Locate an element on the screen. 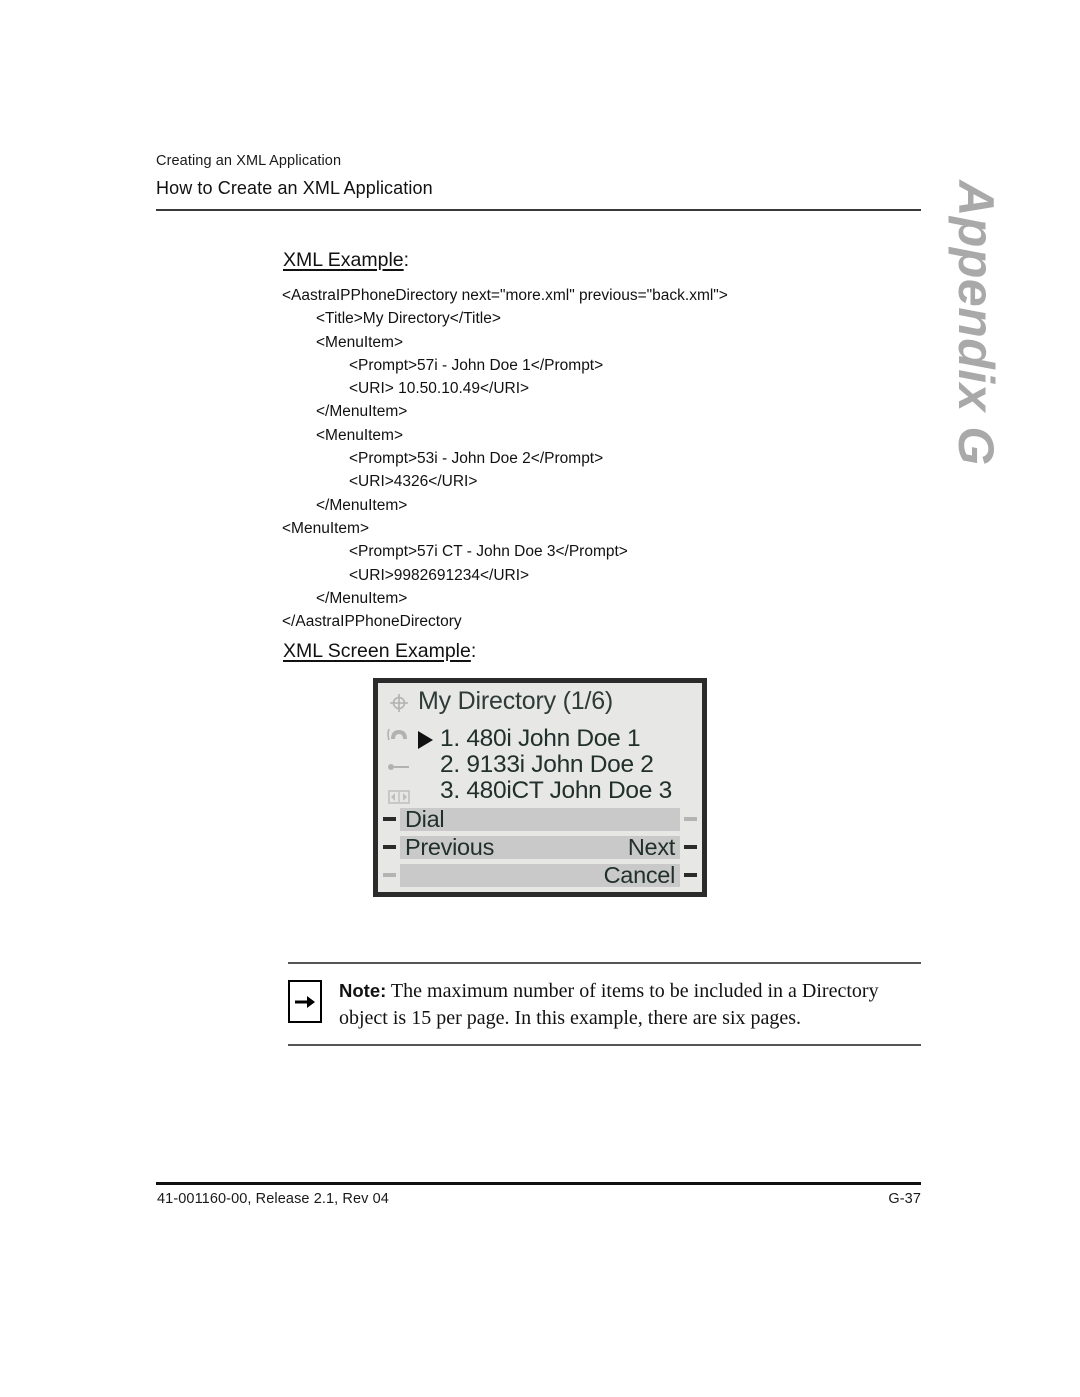 The height and width of the screenshot is (1397, 1080). phone-list-item: 2. 9133i John Doe 2 is located at coordinates (563, 765).